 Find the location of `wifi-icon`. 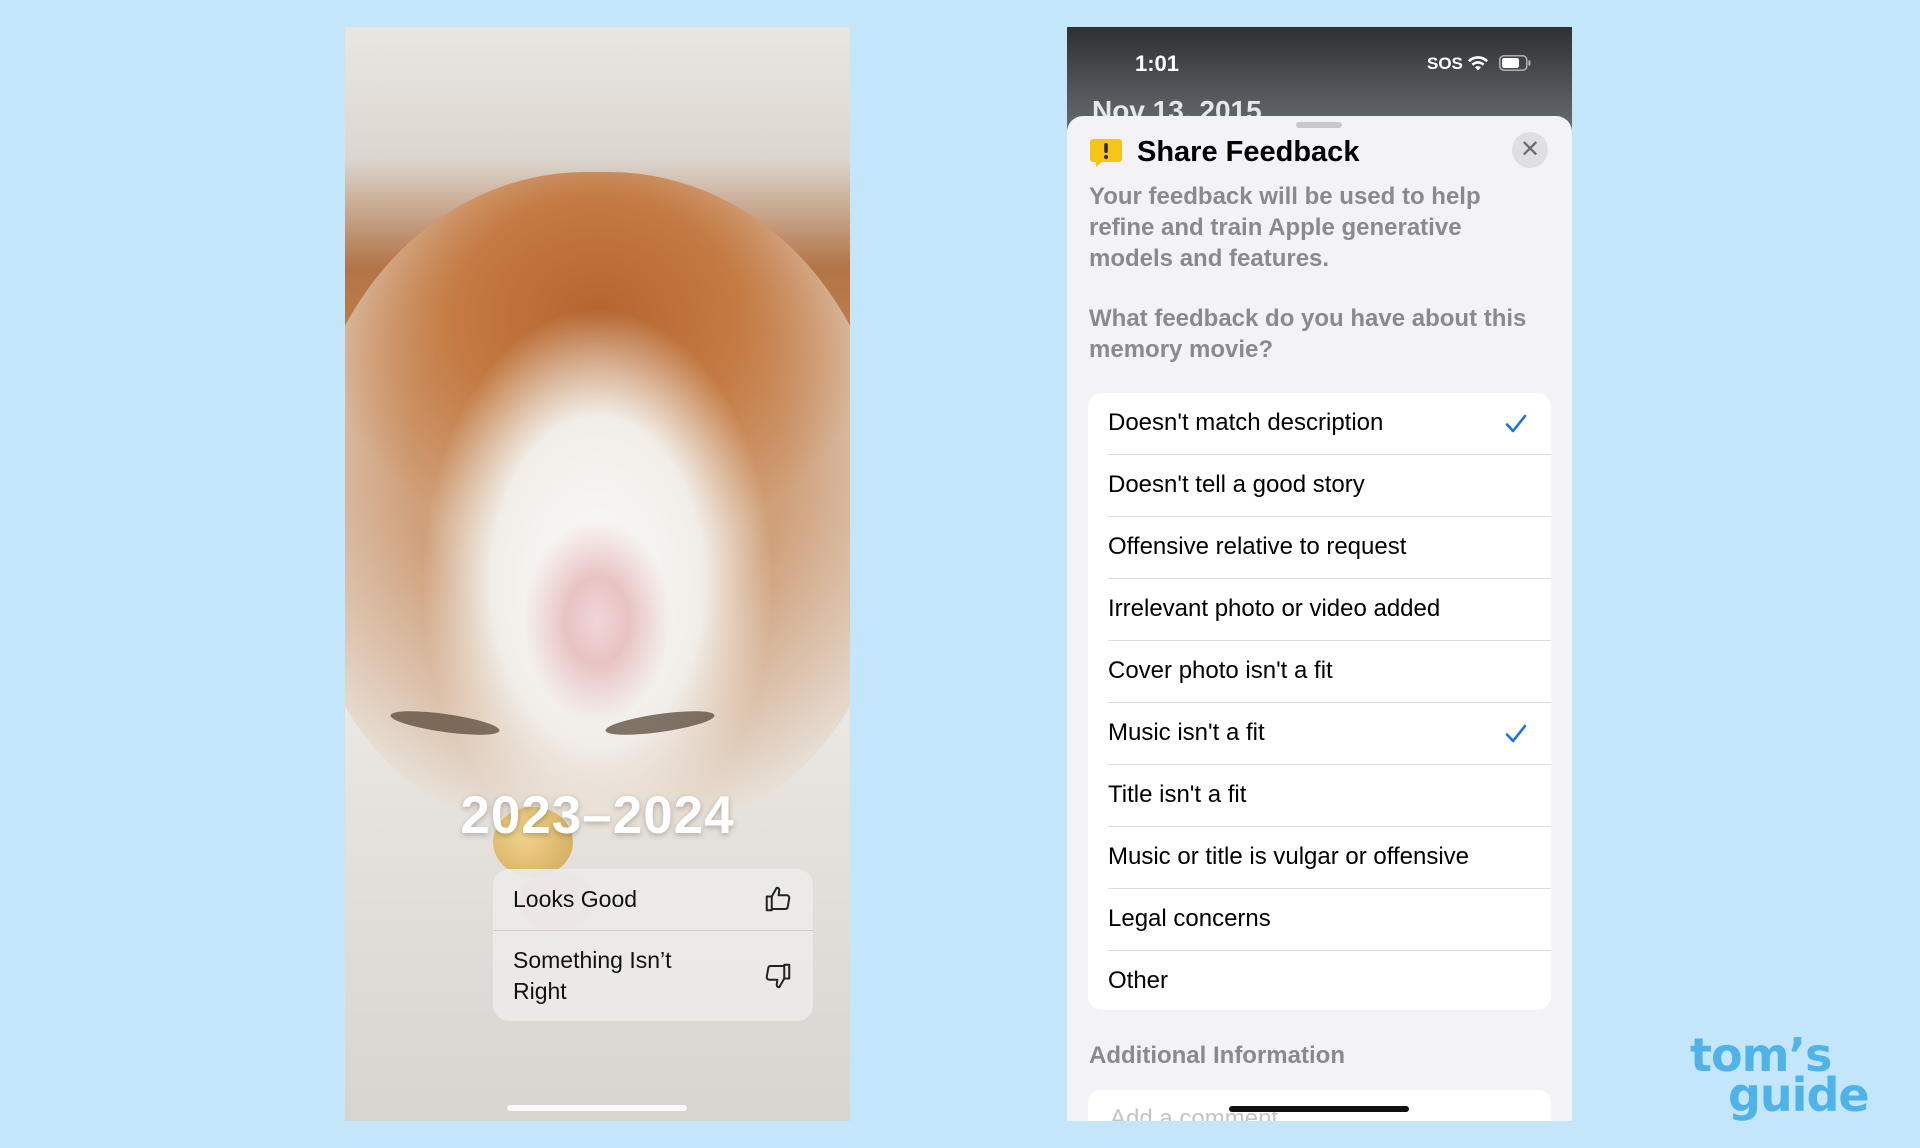

wifi-icon is located at coordinates (1478, 63).